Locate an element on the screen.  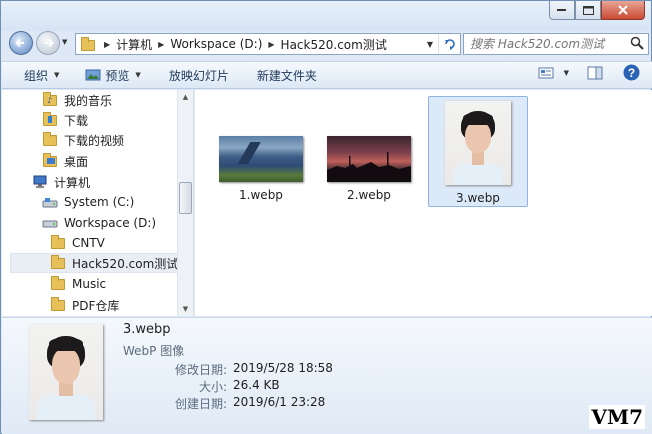
nav-item-hack520-test: Hack520.com测试 is located at coordinates (95, 263).